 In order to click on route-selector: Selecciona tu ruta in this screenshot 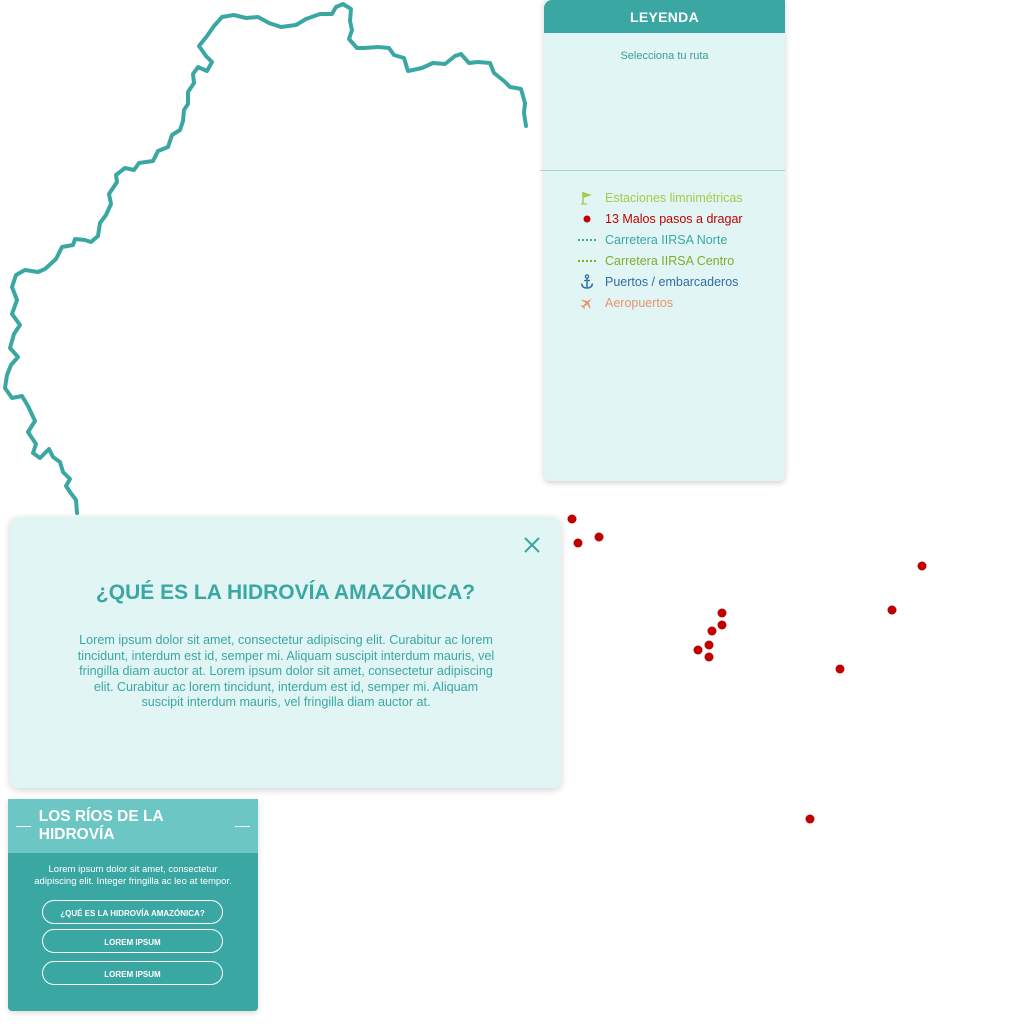, I will do `click(664, 56)`.